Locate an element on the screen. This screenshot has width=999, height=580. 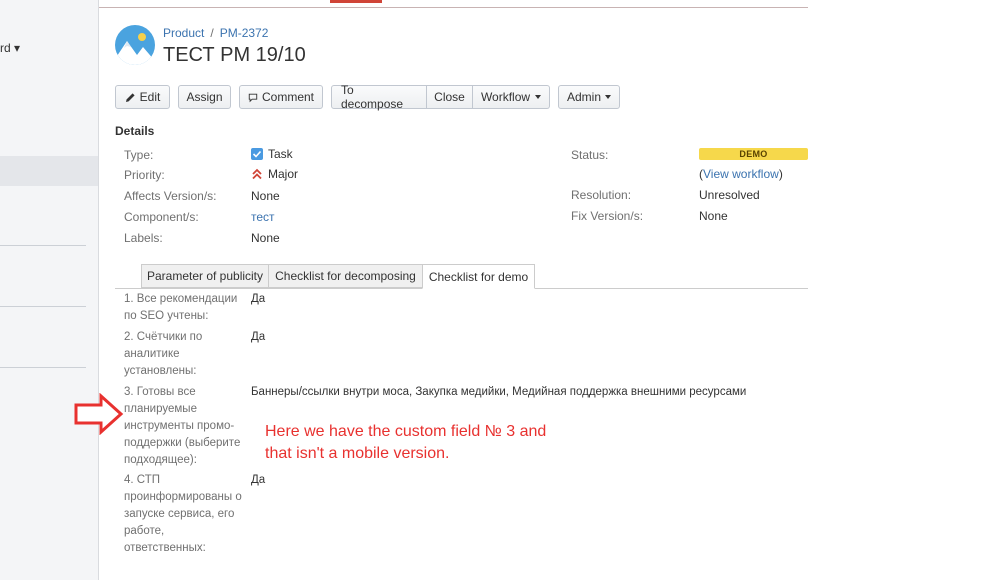
view-workflow: (View workflow) is located at coordinates (741, 174).